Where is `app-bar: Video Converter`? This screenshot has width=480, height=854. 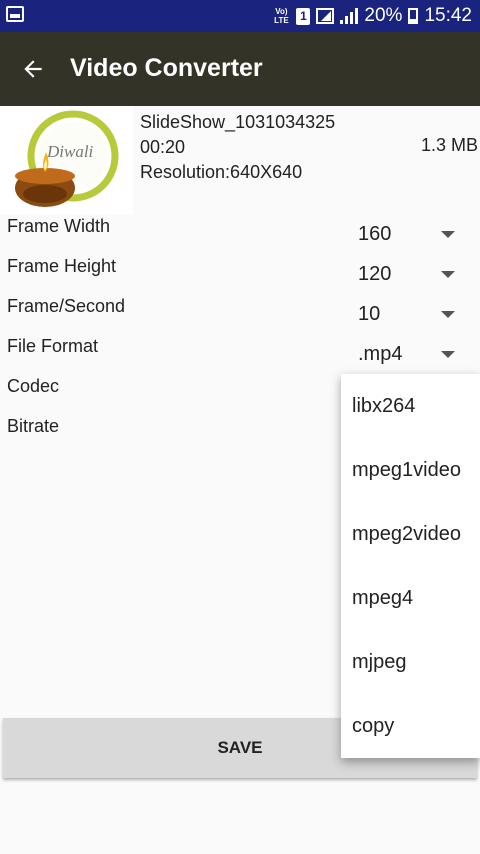 app-bar: Video Converter is located at coordinates (240, 69).